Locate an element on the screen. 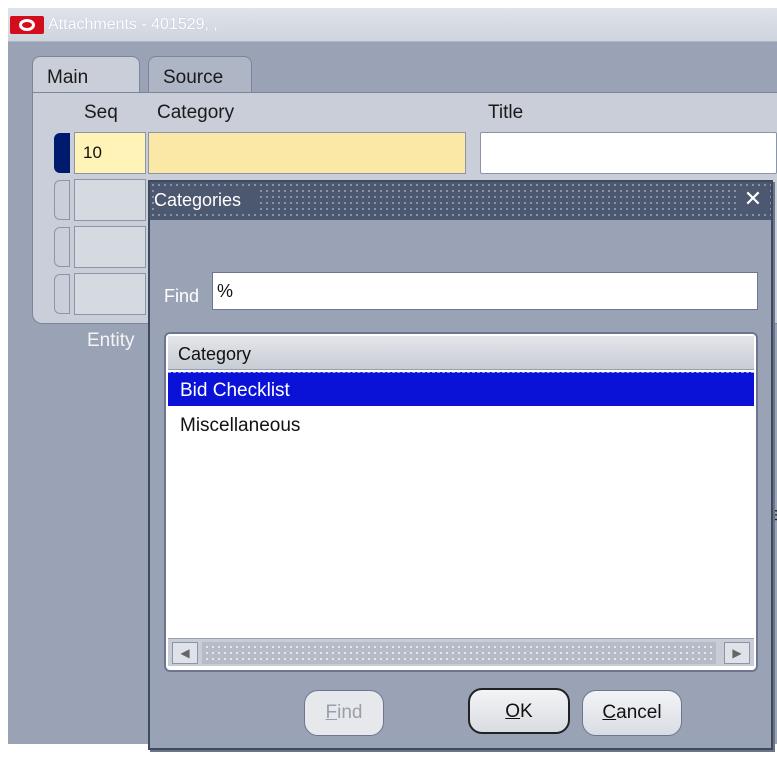 The image size is (777, 770). list-item-miscellaneous: Miscellaneous is located at coordinates (461, 425).